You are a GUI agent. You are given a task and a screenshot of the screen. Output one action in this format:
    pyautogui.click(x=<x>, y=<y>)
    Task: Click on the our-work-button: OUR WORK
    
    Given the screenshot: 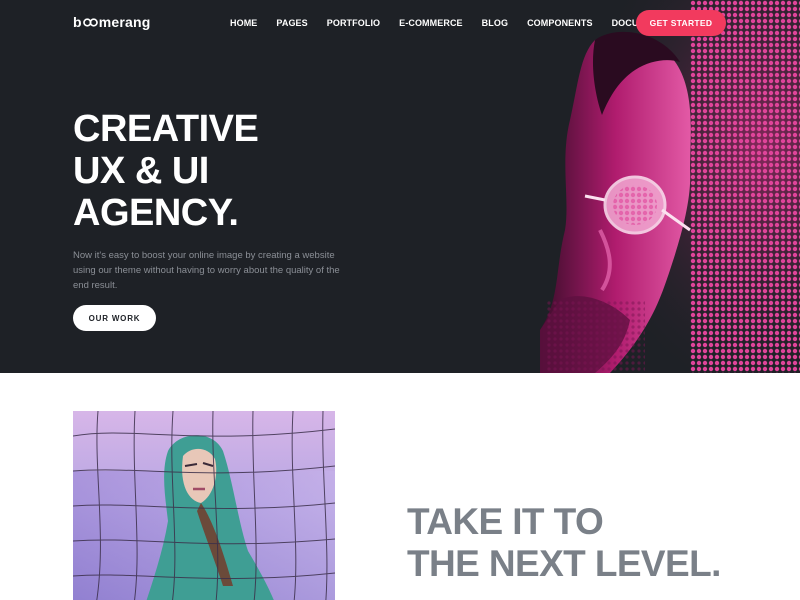 What is the action you would take?
    pyautogui.click(x=114, y=318)
    